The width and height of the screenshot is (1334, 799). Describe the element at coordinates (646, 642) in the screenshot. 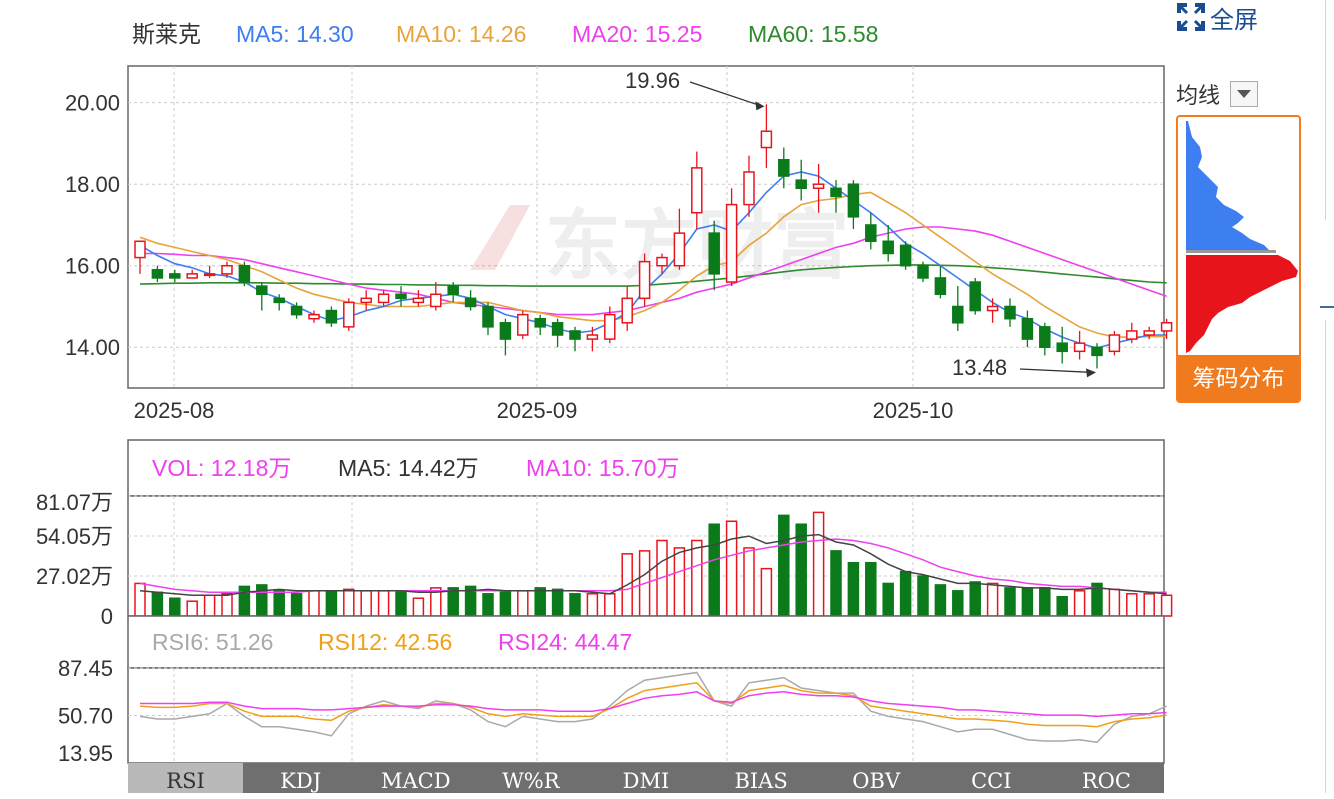

I see `rsi-legend-box` at that location.